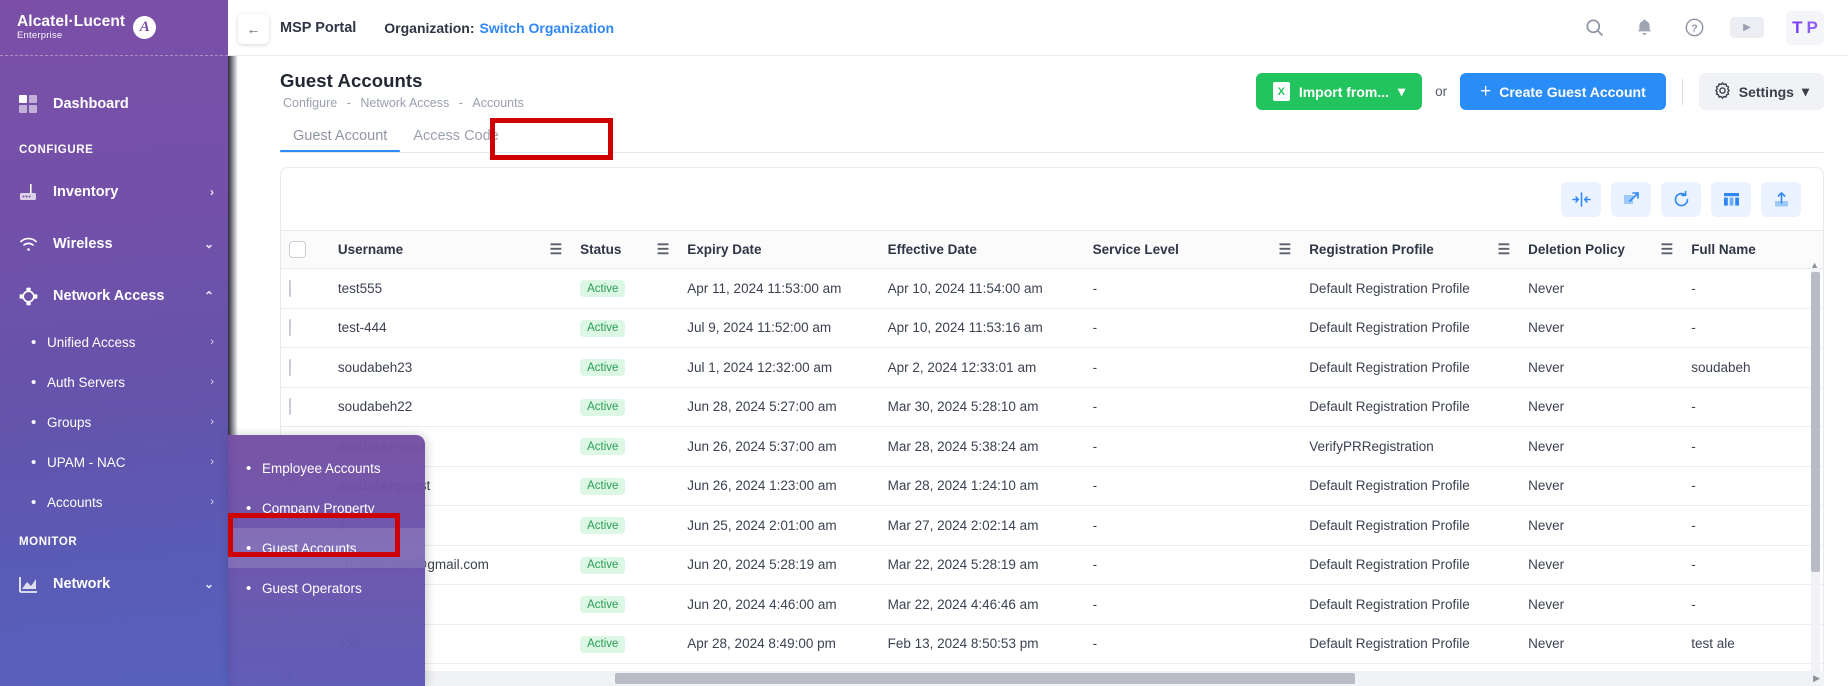  I want to click on fit-columns-icon, so click(1581, 199).